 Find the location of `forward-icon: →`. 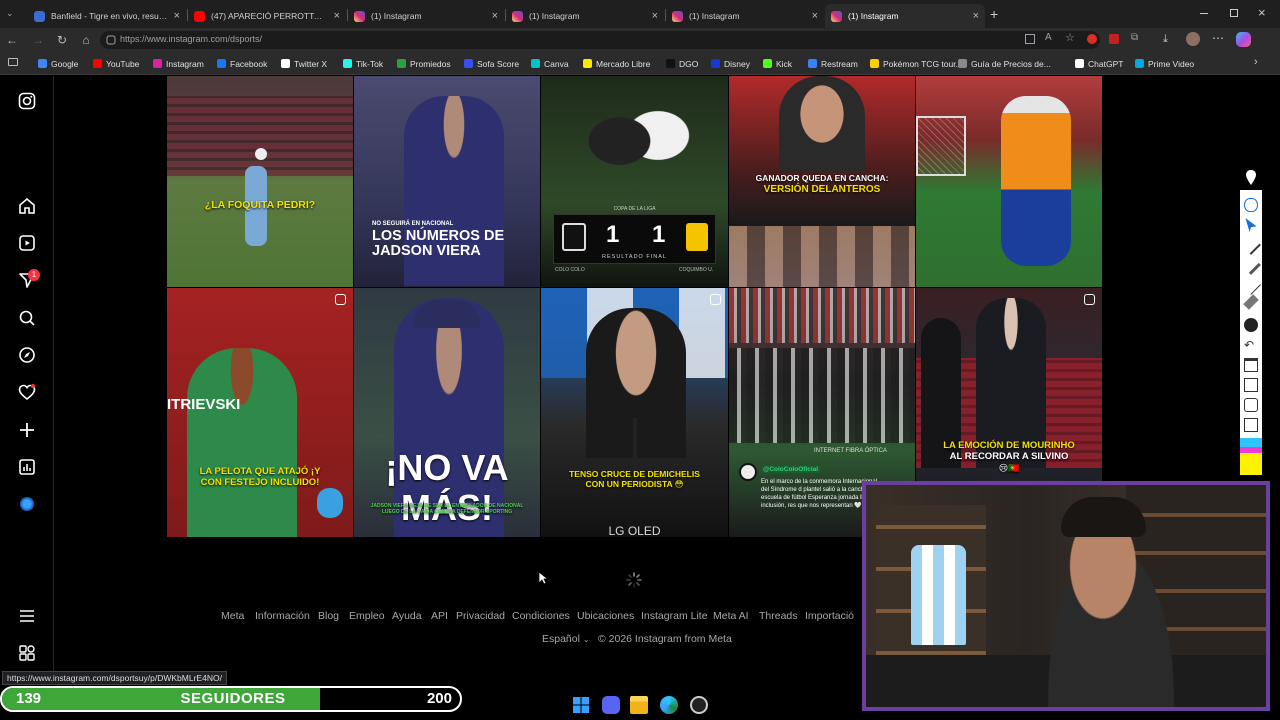

forward-icon: → is located at coordinates (38, 40).